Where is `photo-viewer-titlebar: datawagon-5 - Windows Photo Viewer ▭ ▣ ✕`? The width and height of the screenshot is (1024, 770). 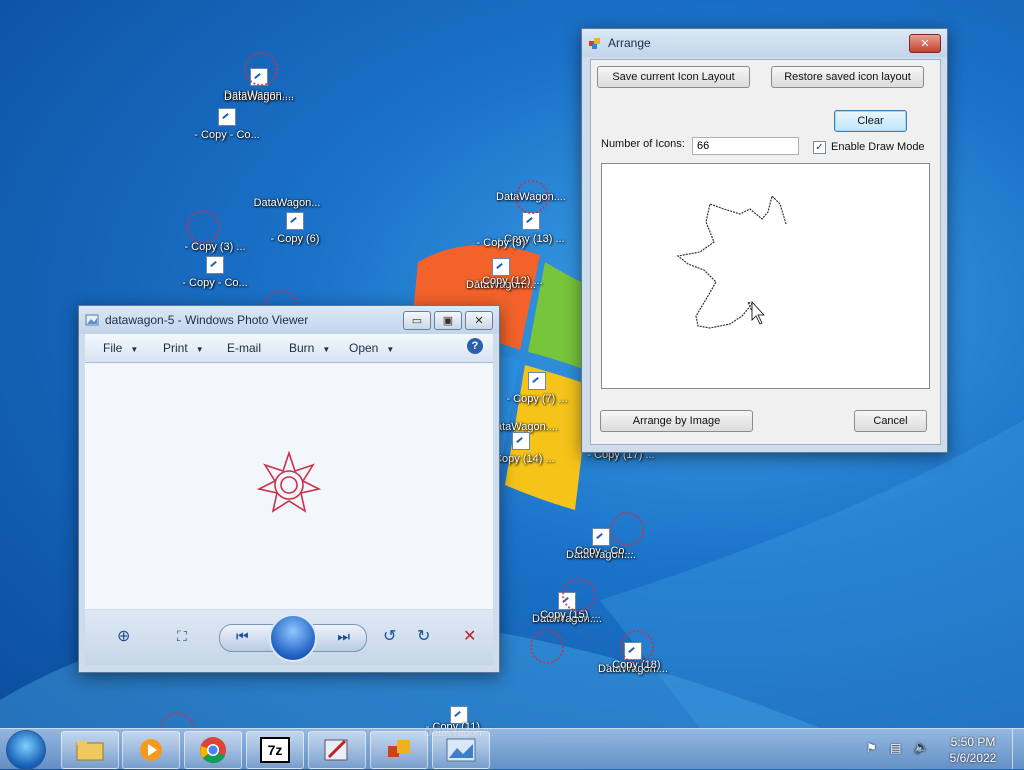 photo-viewer-titlebar: datawagon-5 - Windows Photo Viewer ▭ ▣ ✕ is located at coordinates (289, 320).